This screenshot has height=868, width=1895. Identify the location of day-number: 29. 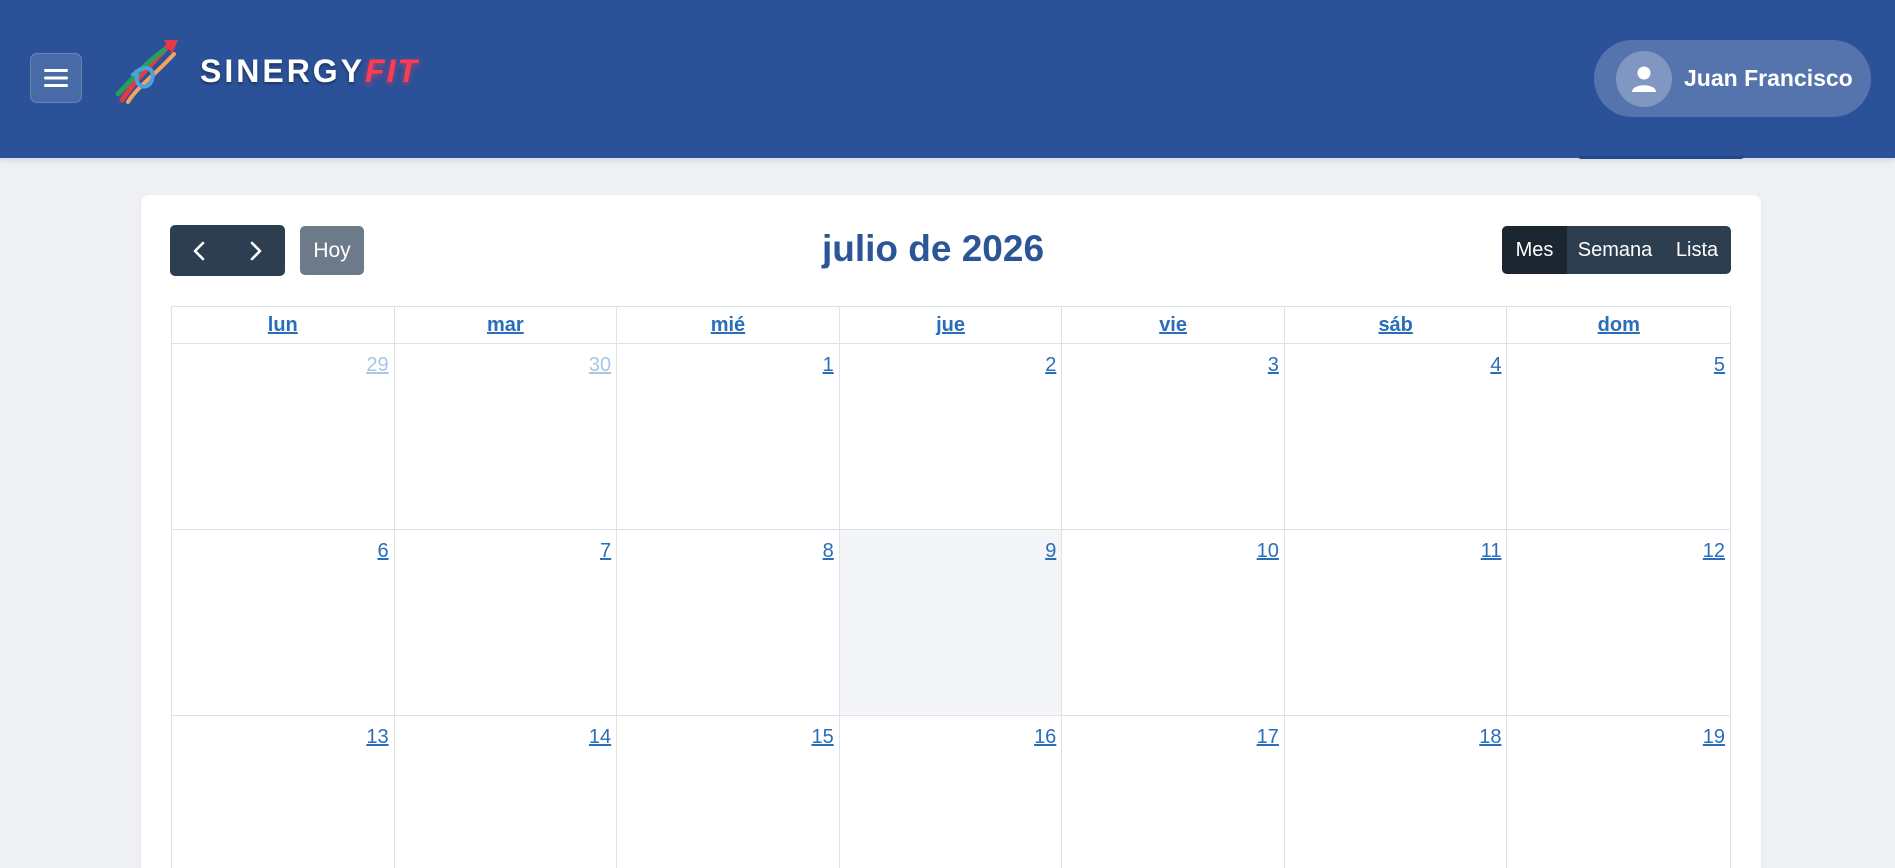
(377, 365).